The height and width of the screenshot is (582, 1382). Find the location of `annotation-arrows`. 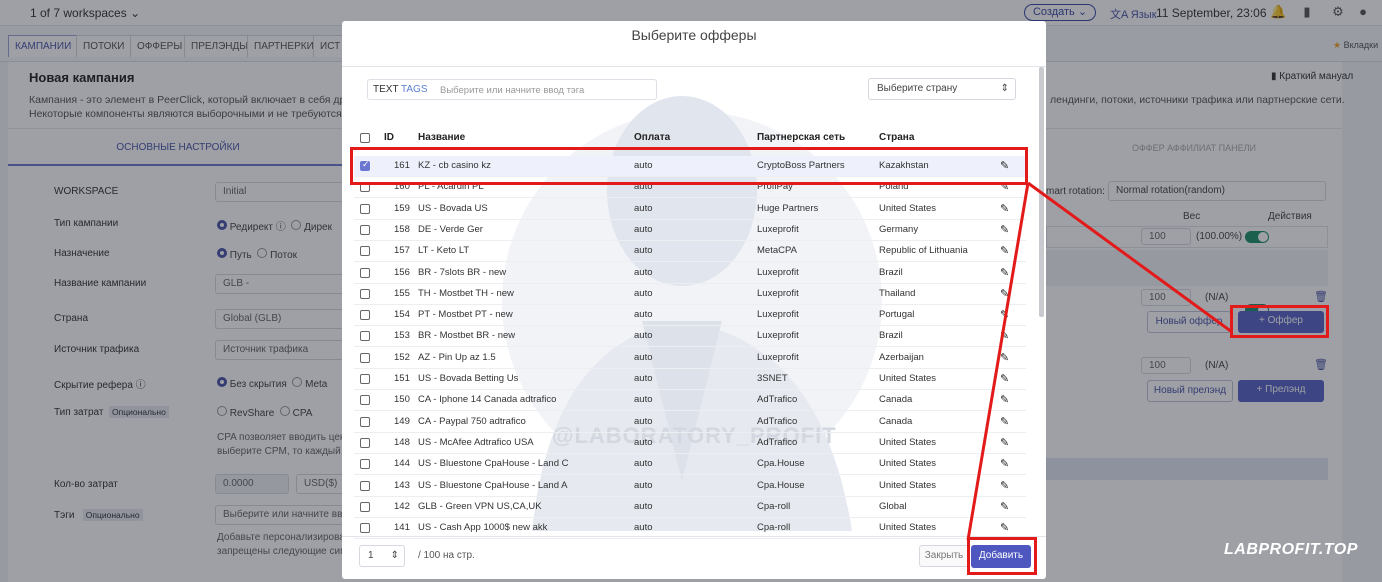

annotation-arrows is located at coordinates (1099, 361).